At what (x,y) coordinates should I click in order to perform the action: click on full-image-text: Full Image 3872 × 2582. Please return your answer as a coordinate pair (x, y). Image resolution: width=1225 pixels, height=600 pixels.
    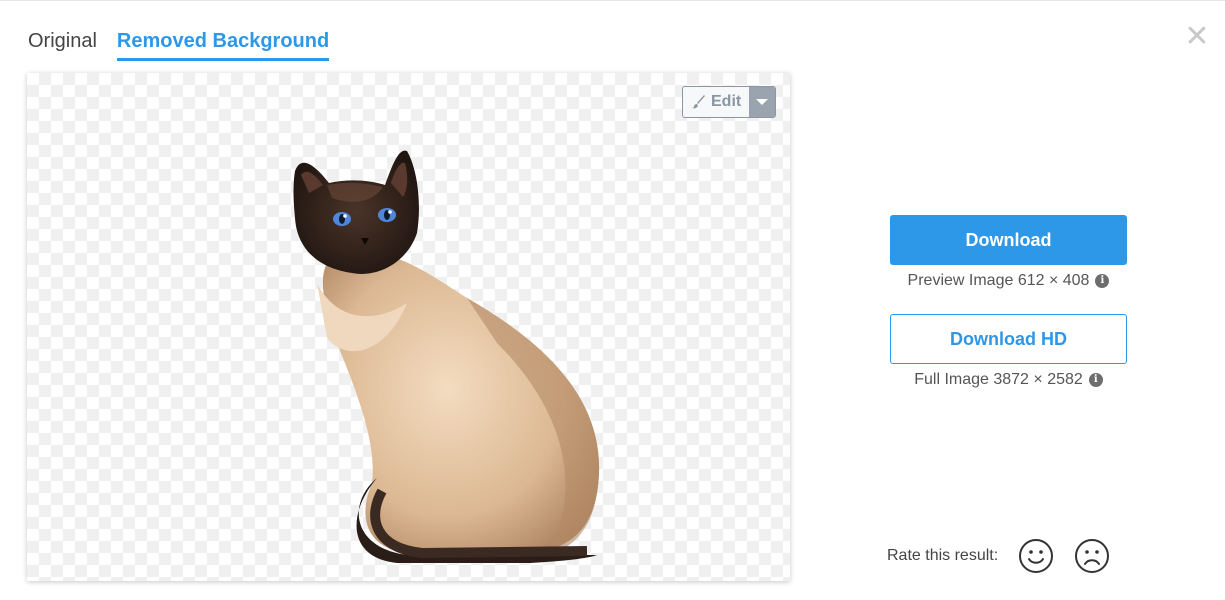
    Looking at the image, I should click on (998, 379).